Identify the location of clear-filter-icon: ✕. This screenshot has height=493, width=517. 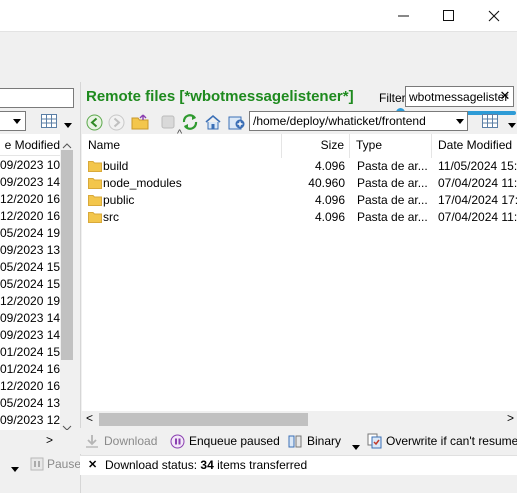
(505, 96).